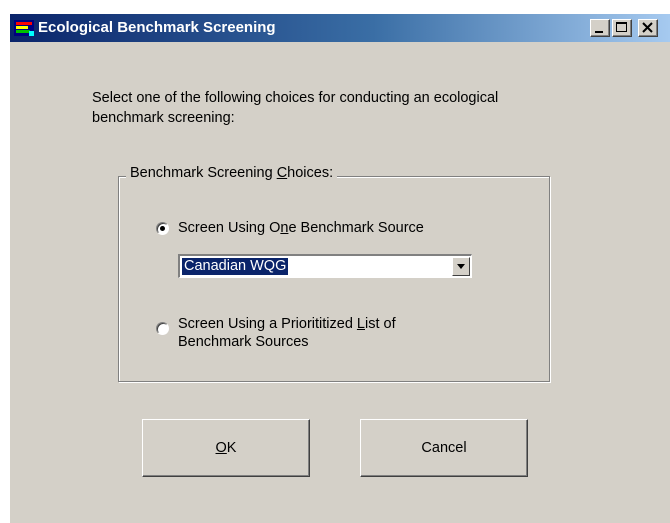  Describe the element at coordinates (444, 448) in the screenshot. I see `cancel-button: Cancel` at that location.